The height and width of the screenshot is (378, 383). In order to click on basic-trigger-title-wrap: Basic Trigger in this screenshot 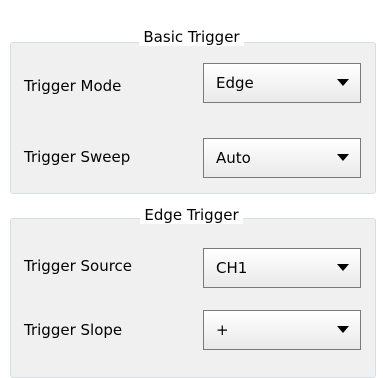, I will do `click(191, 37)`.